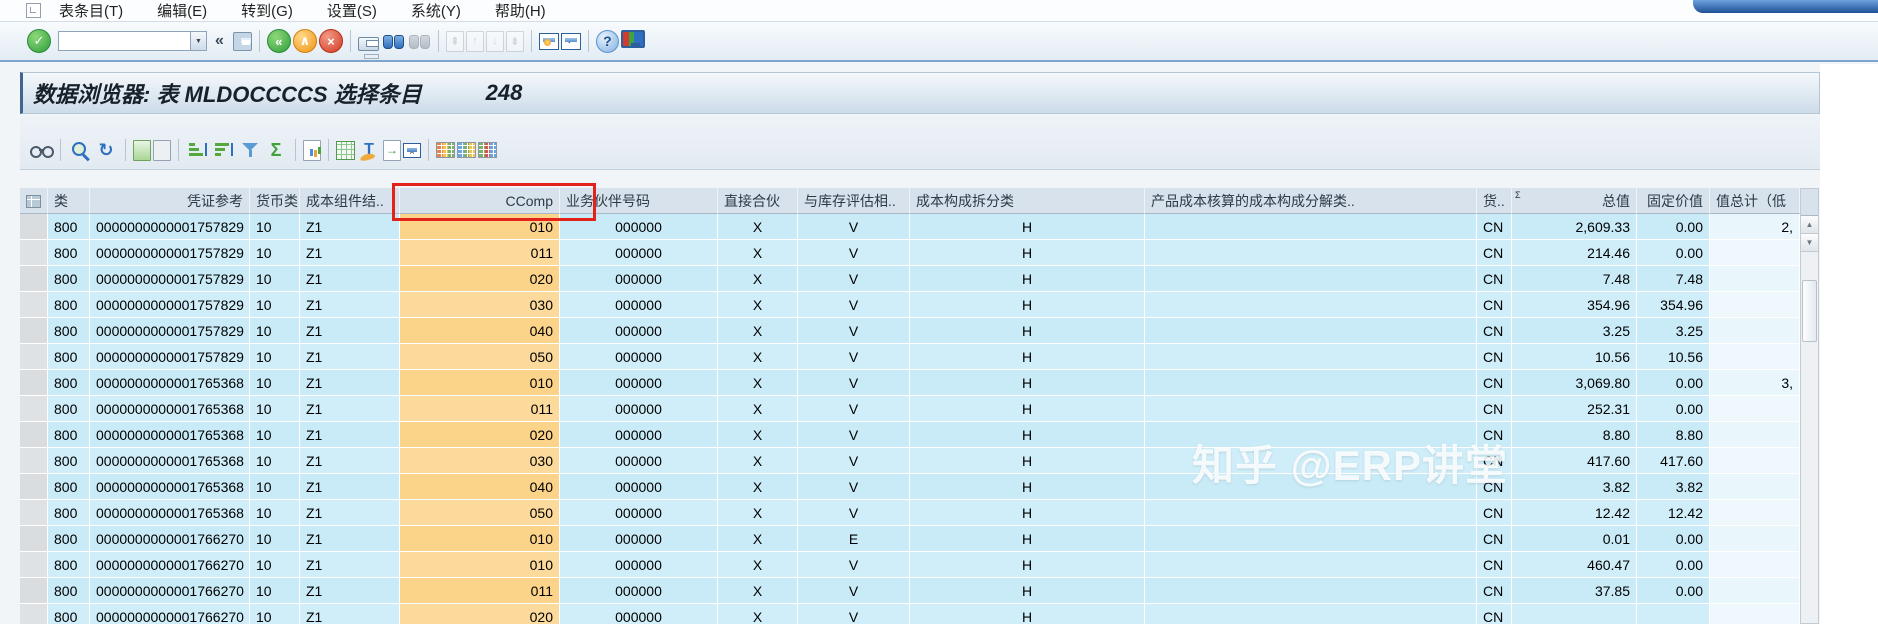 The width and height of the screenshot is (1878, 624). I want to click on column-header-cur: 货.., so click(1494, 201).